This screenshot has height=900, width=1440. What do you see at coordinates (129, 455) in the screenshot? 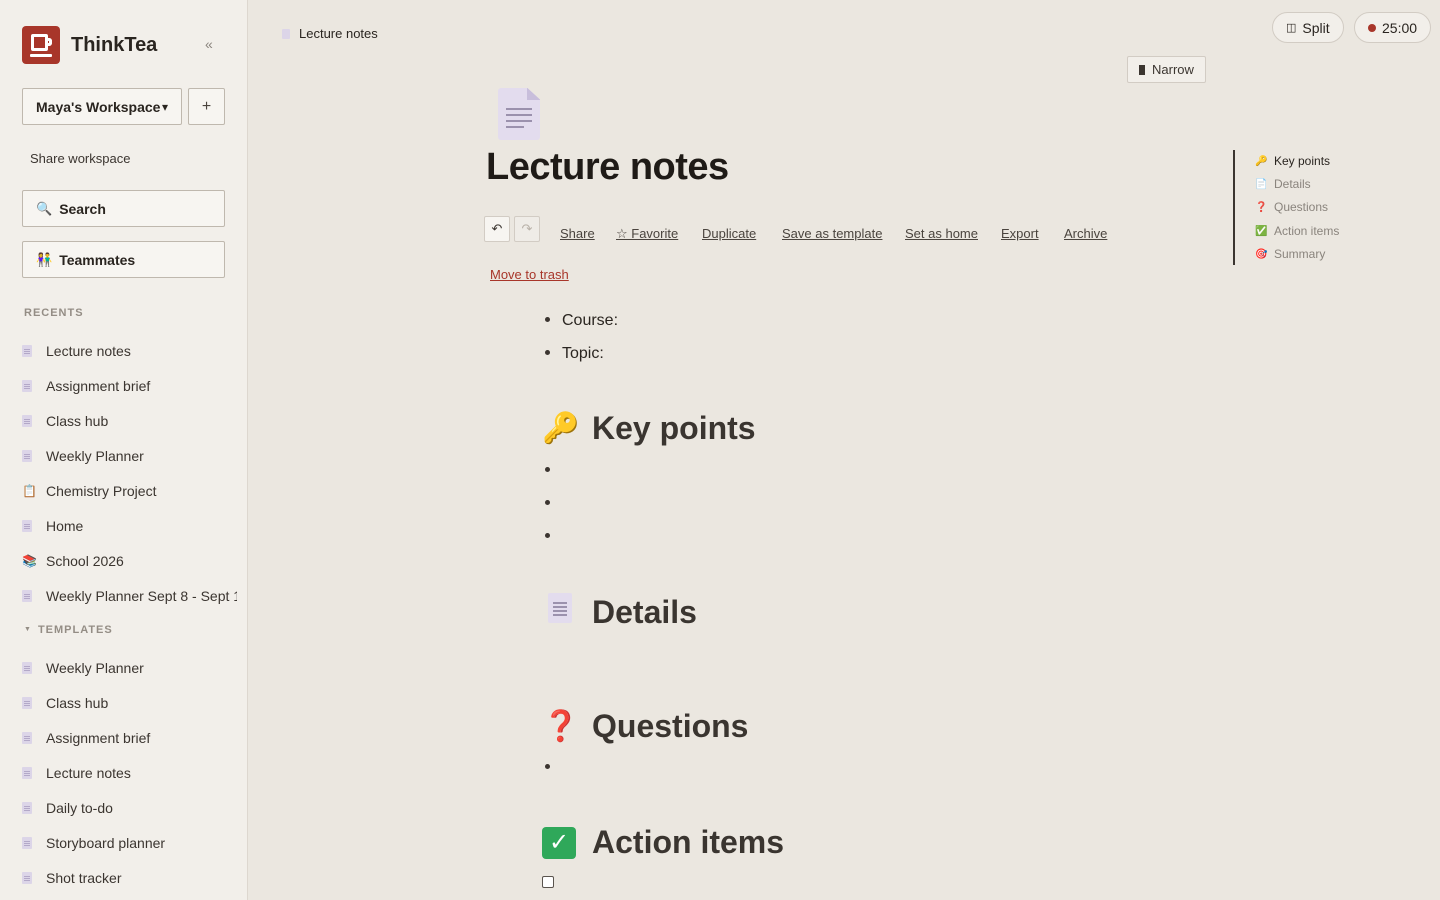
I see `recent-item: Weekly Planner` at bounding box center [129, 455].